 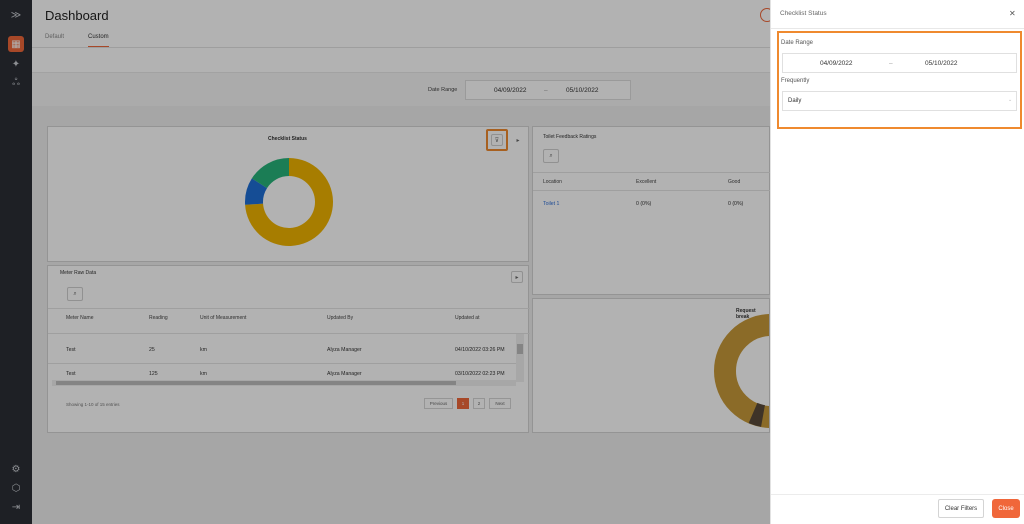 I want to click on date-range-label: Date Range, so click(x=797, y=43).